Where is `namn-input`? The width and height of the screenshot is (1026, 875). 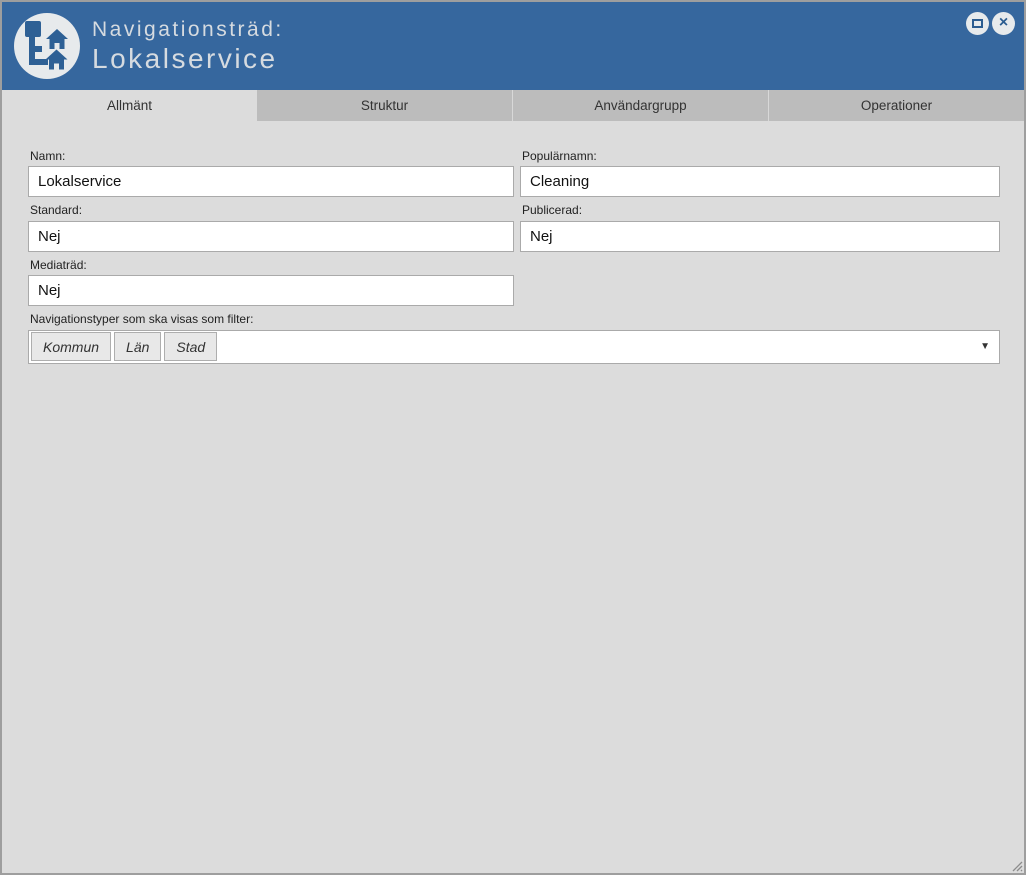 namn-input is located at coordinates (271, 182).